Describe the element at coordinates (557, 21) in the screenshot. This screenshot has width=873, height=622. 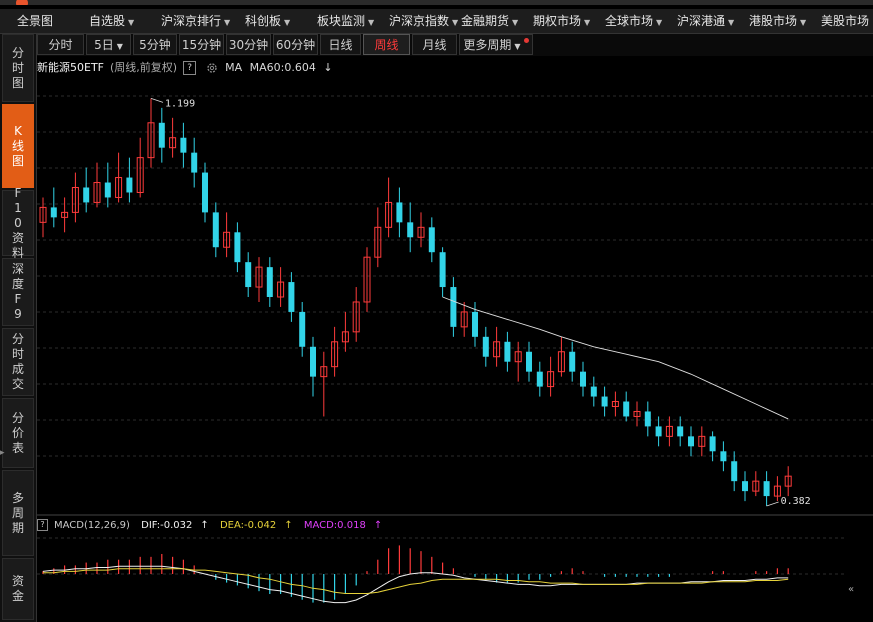
I see `menu-item-label: 期权市场` at that location.